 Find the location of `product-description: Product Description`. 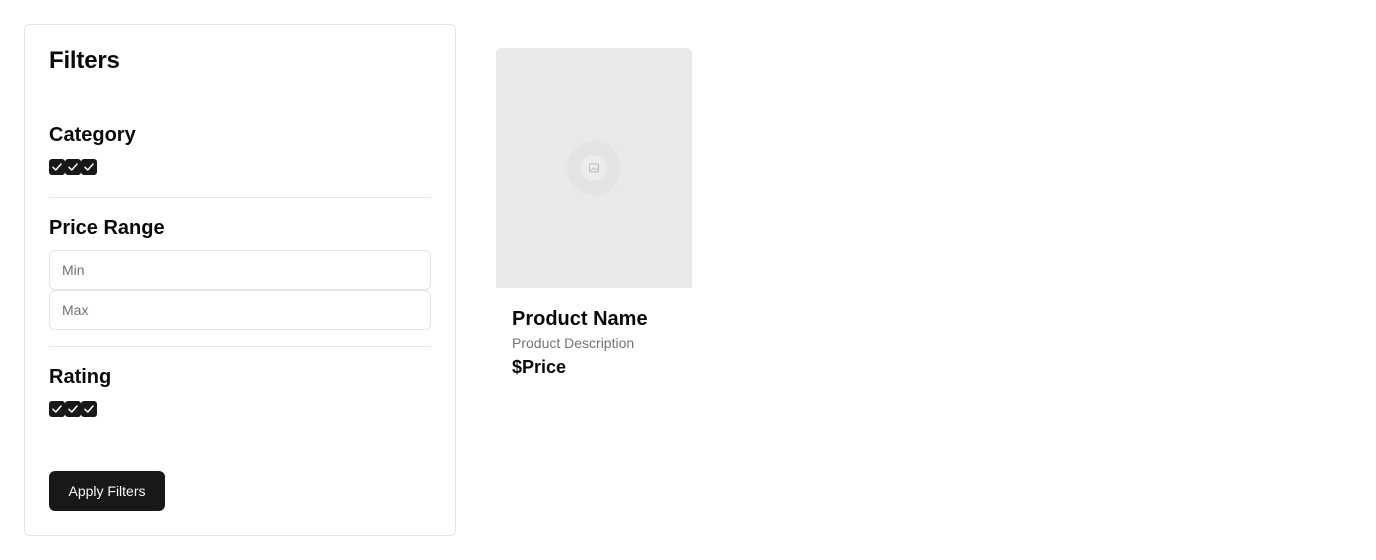

product-description: Product Description is located at coordinates (573, 343).